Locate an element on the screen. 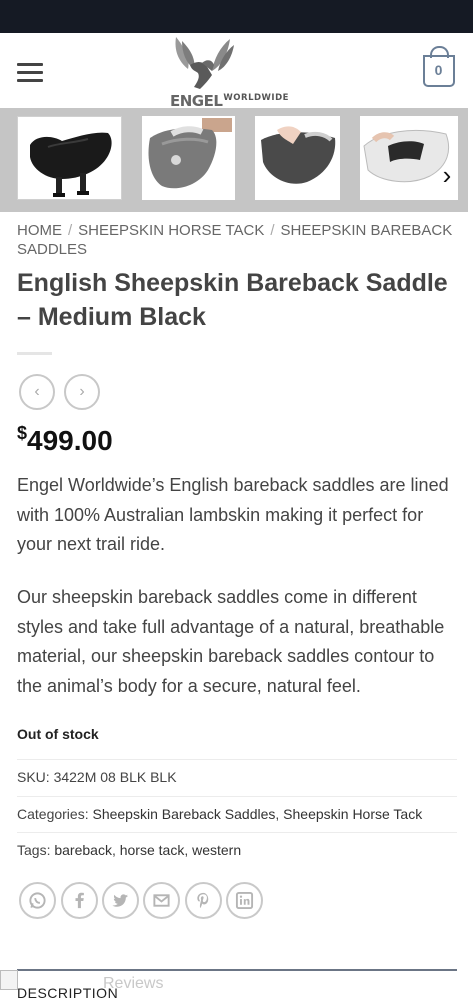 This screenshot has height=1000, width=473. breadcrumb-sheepskin-horse-tack: SHEEPSKIN HORSE TACK is located at coordinates (171, 230).